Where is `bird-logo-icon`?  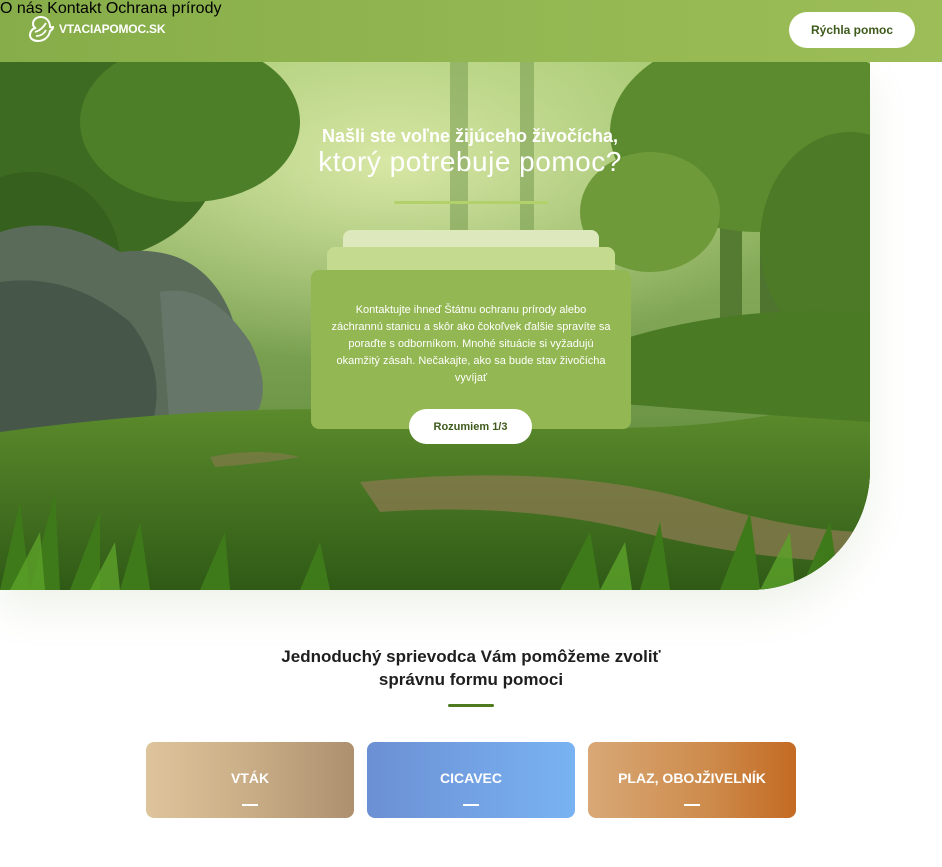
bird-logo-icon is located at coordinates (41, 29).